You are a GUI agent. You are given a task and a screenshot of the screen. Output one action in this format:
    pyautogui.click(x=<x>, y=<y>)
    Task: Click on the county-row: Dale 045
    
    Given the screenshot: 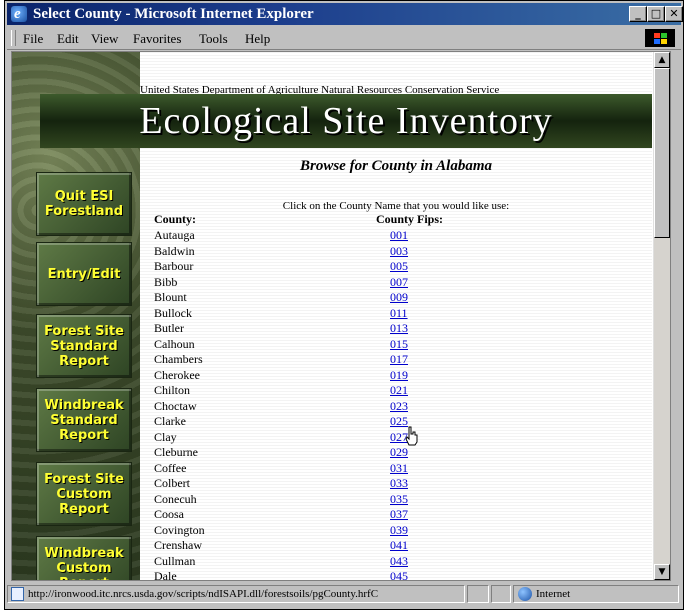 What is the action you would take?
    pyautogui.click(x=281, y=575)
    